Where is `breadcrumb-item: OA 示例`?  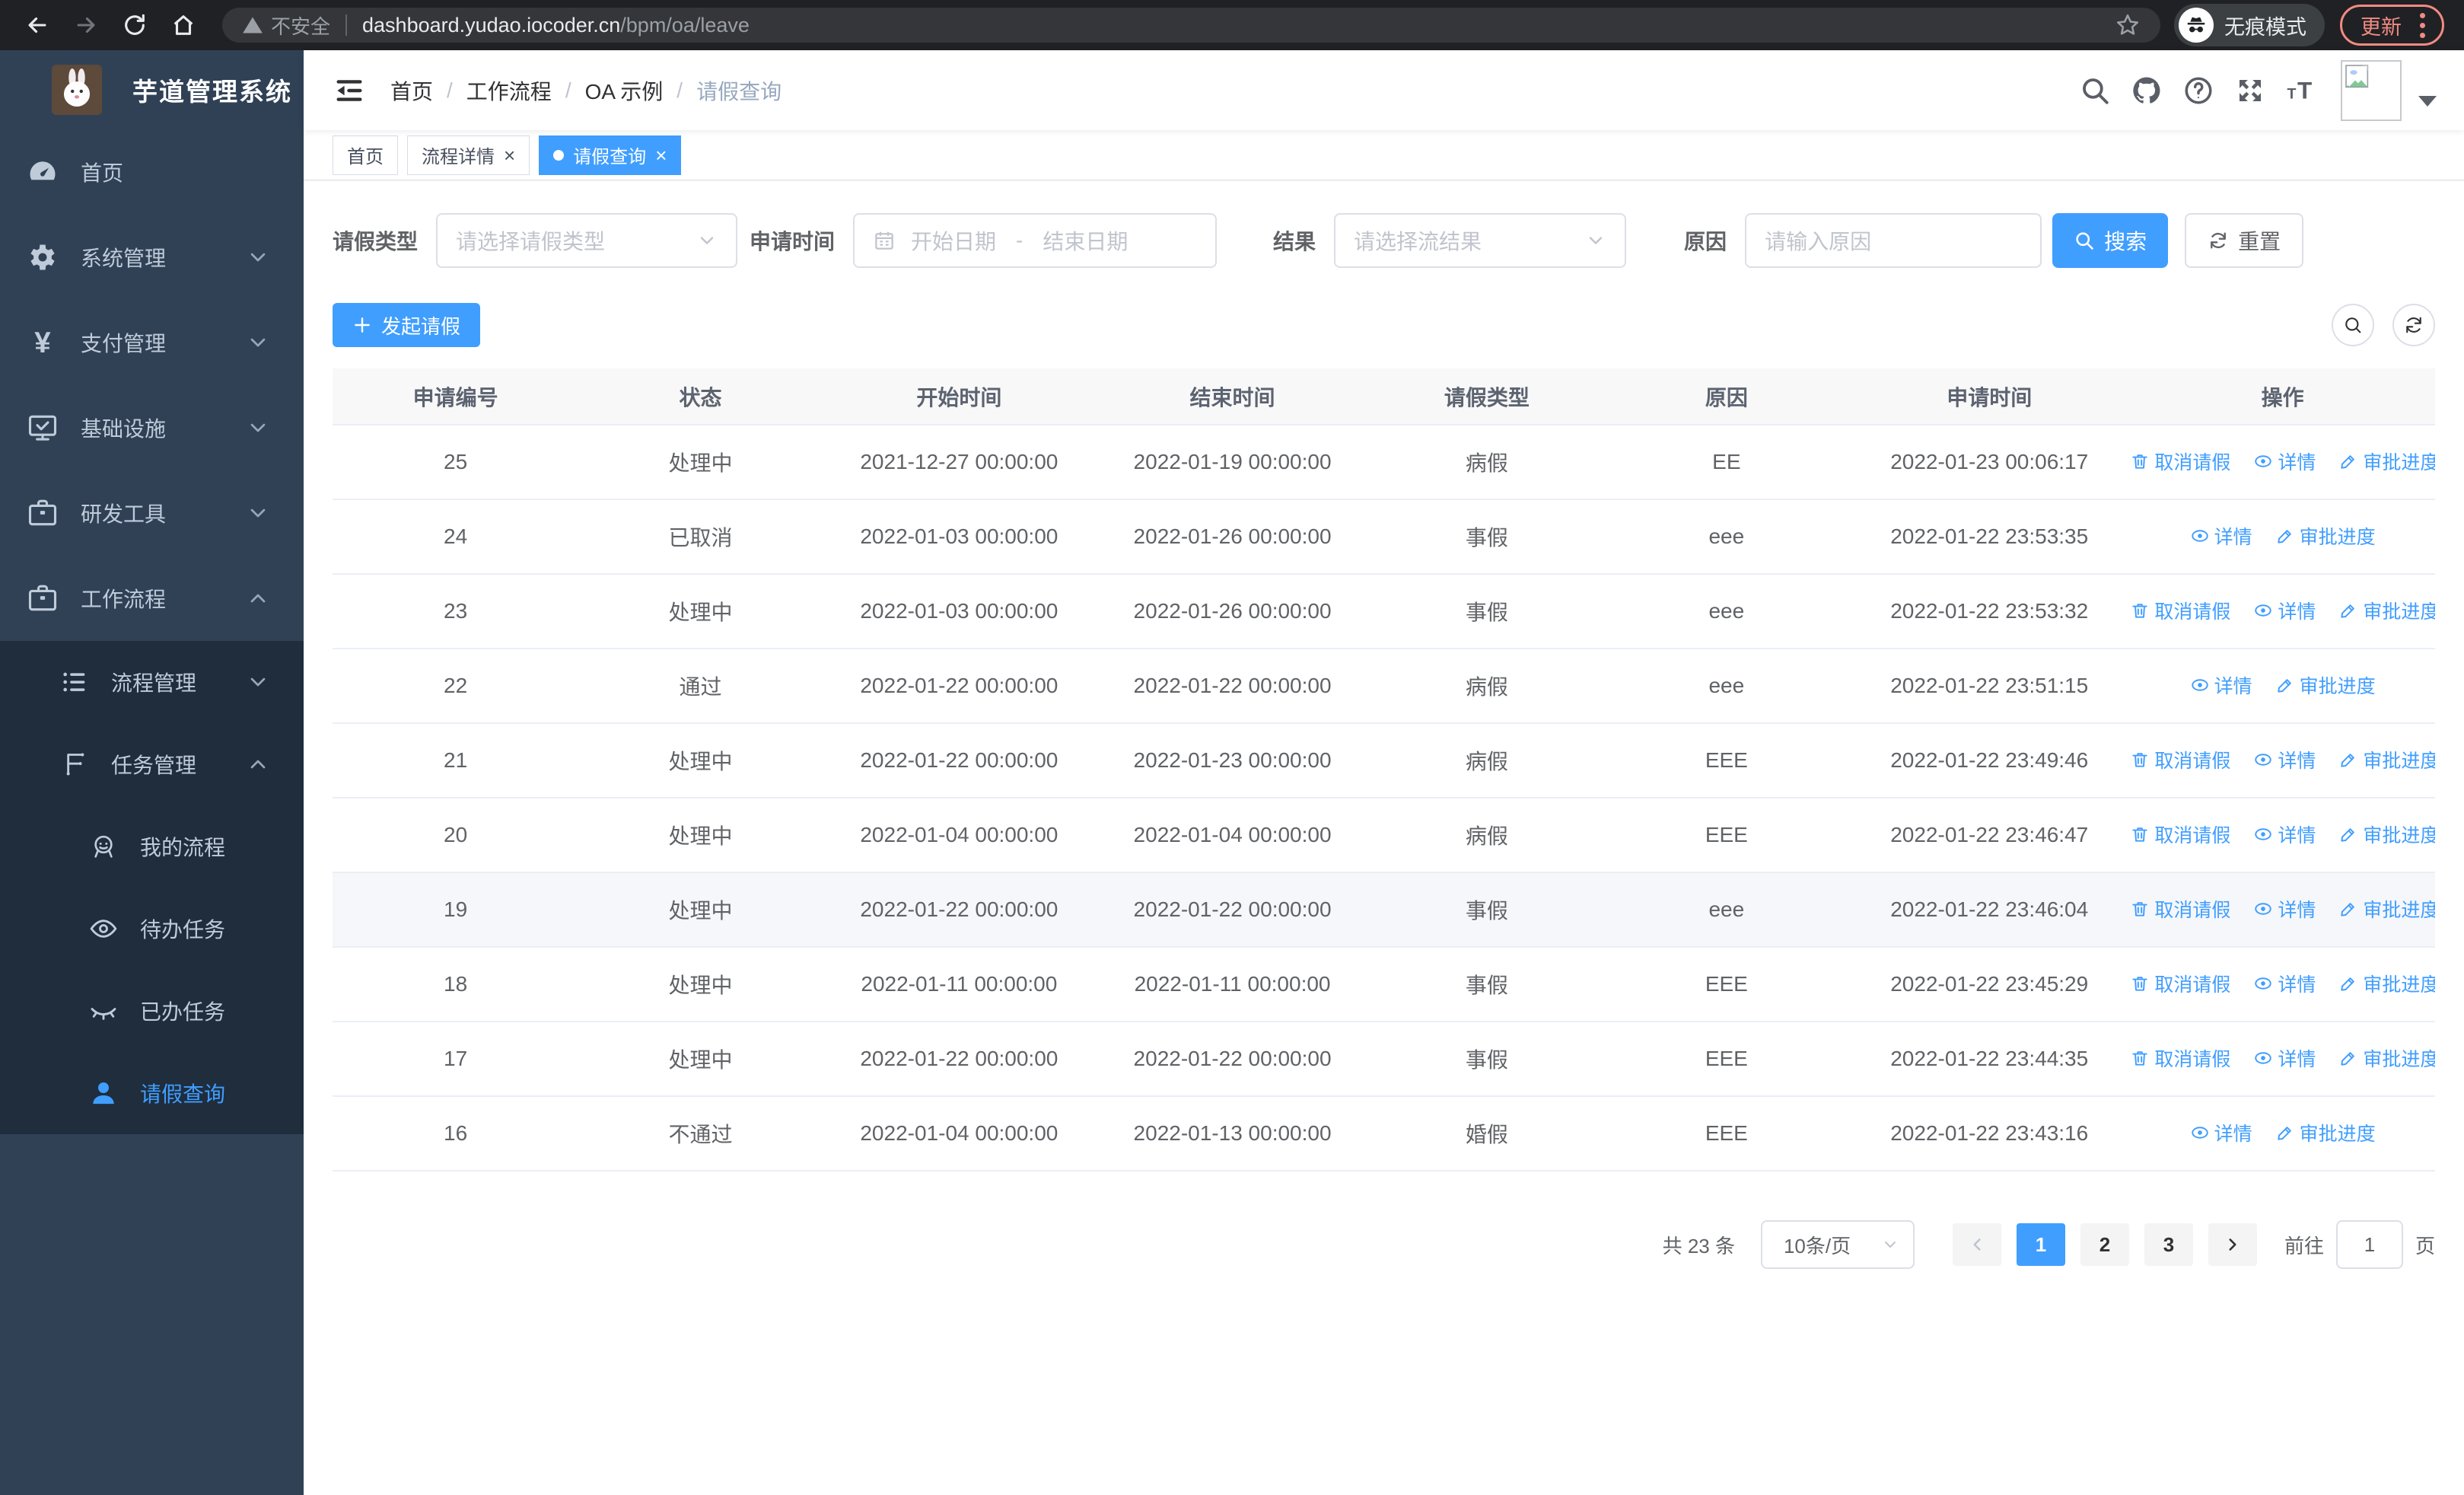 breadcrumb-item: OA 示例 is located at coordinates (624, 91).